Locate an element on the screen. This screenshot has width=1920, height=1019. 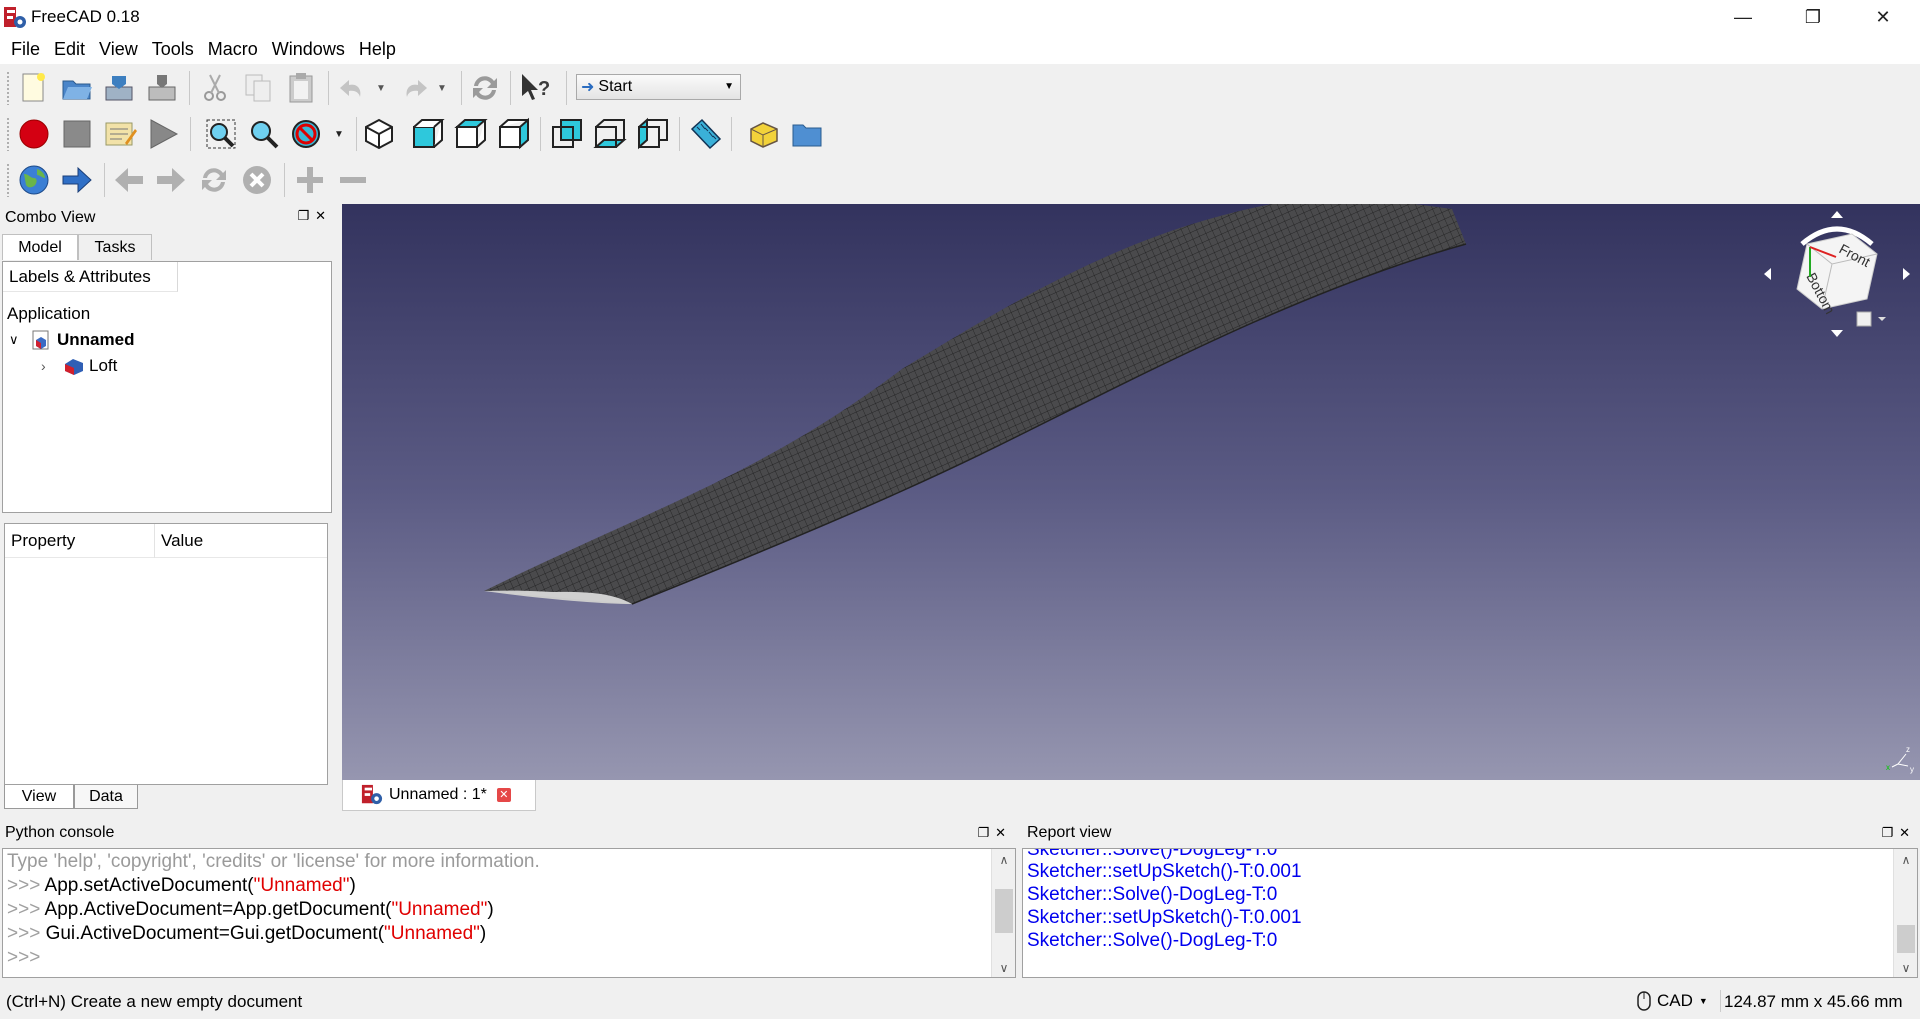
macro-stop-icon is located at coordinates (77, 134).